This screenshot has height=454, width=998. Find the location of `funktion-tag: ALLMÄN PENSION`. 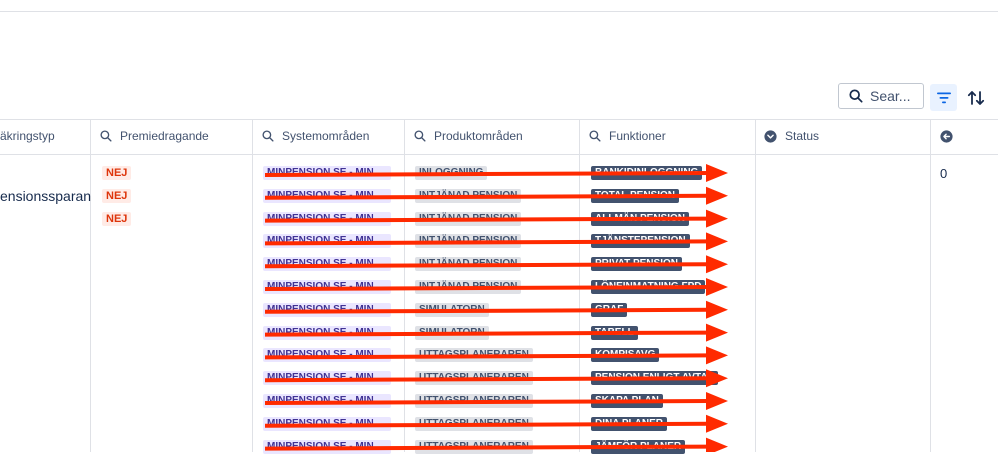

funktion-tag: ALLMÄN PENSION is located at coordinates (640, 218).